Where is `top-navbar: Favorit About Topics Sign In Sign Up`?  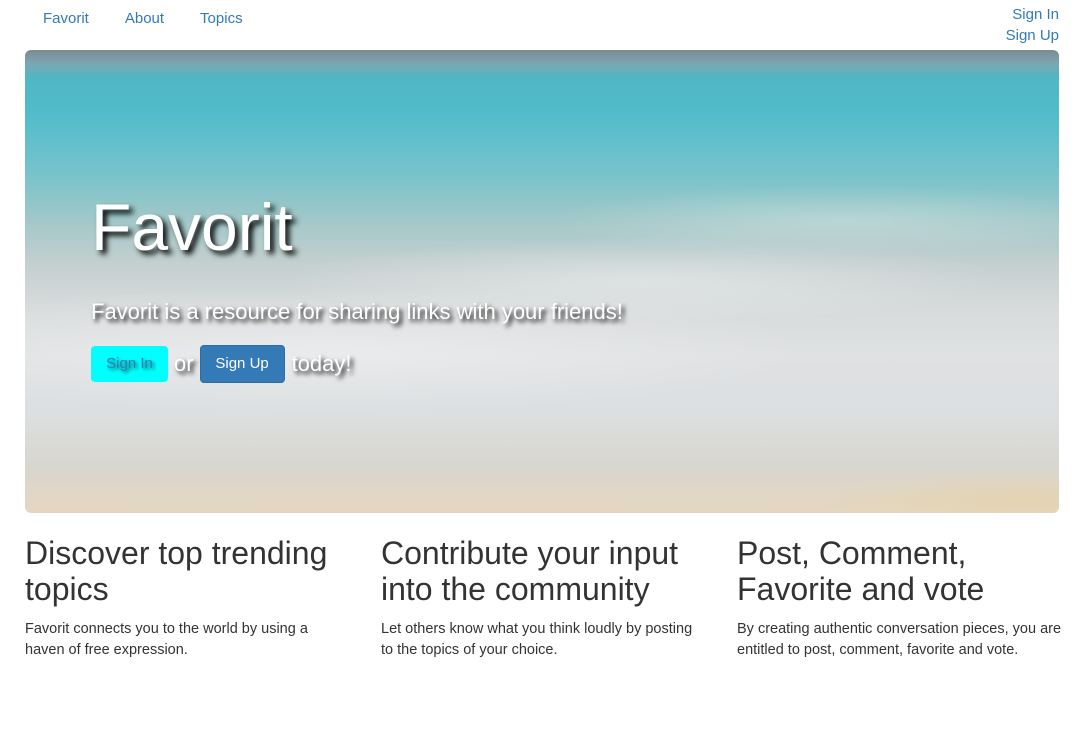 top-navbar: Favorit About Topics Sign In Sign Up is located at coordinates (539, 24).